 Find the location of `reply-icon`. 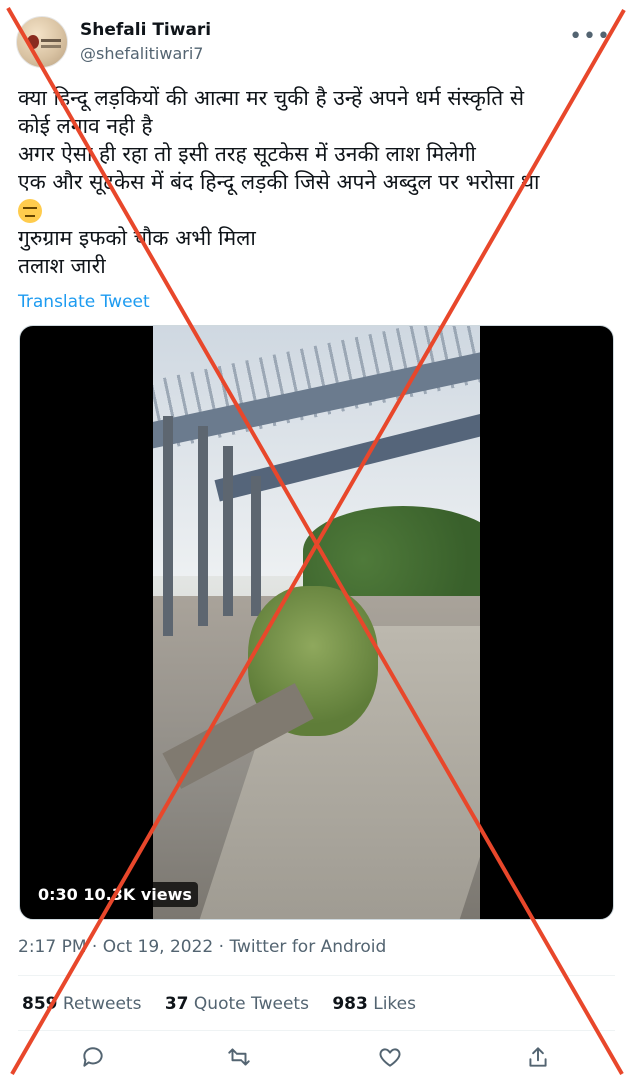

reply-icon is located at coordinates (93, 1057).